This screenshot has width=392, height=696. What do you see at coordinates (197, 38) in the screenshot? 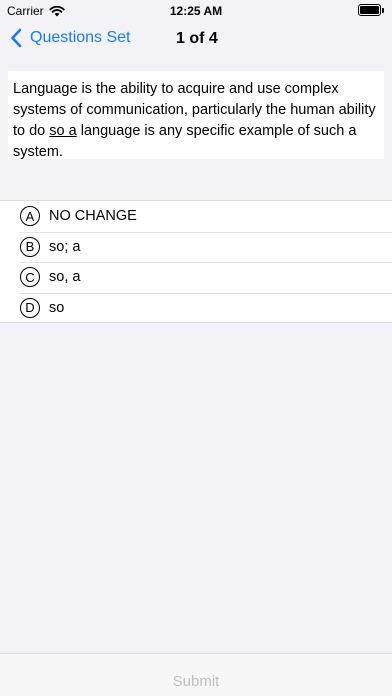
I see `page-title: 1 of 4` at bounding box center [197, 38].